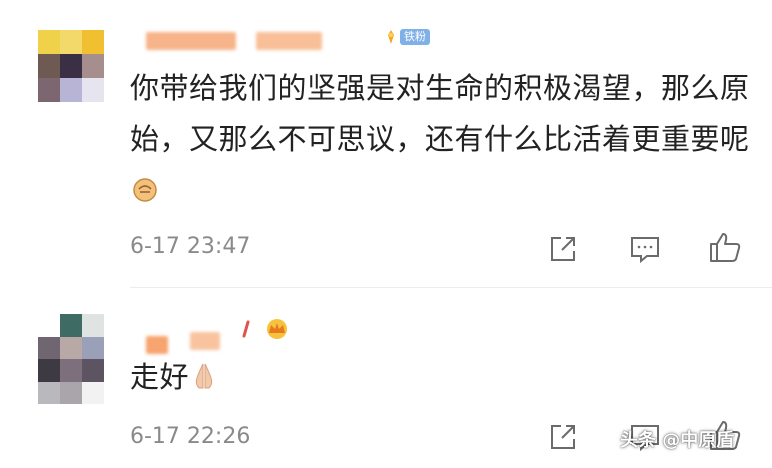 This screenshot has width=772, height=468. I want to click on comment-text: 走好, so click(445, 379).